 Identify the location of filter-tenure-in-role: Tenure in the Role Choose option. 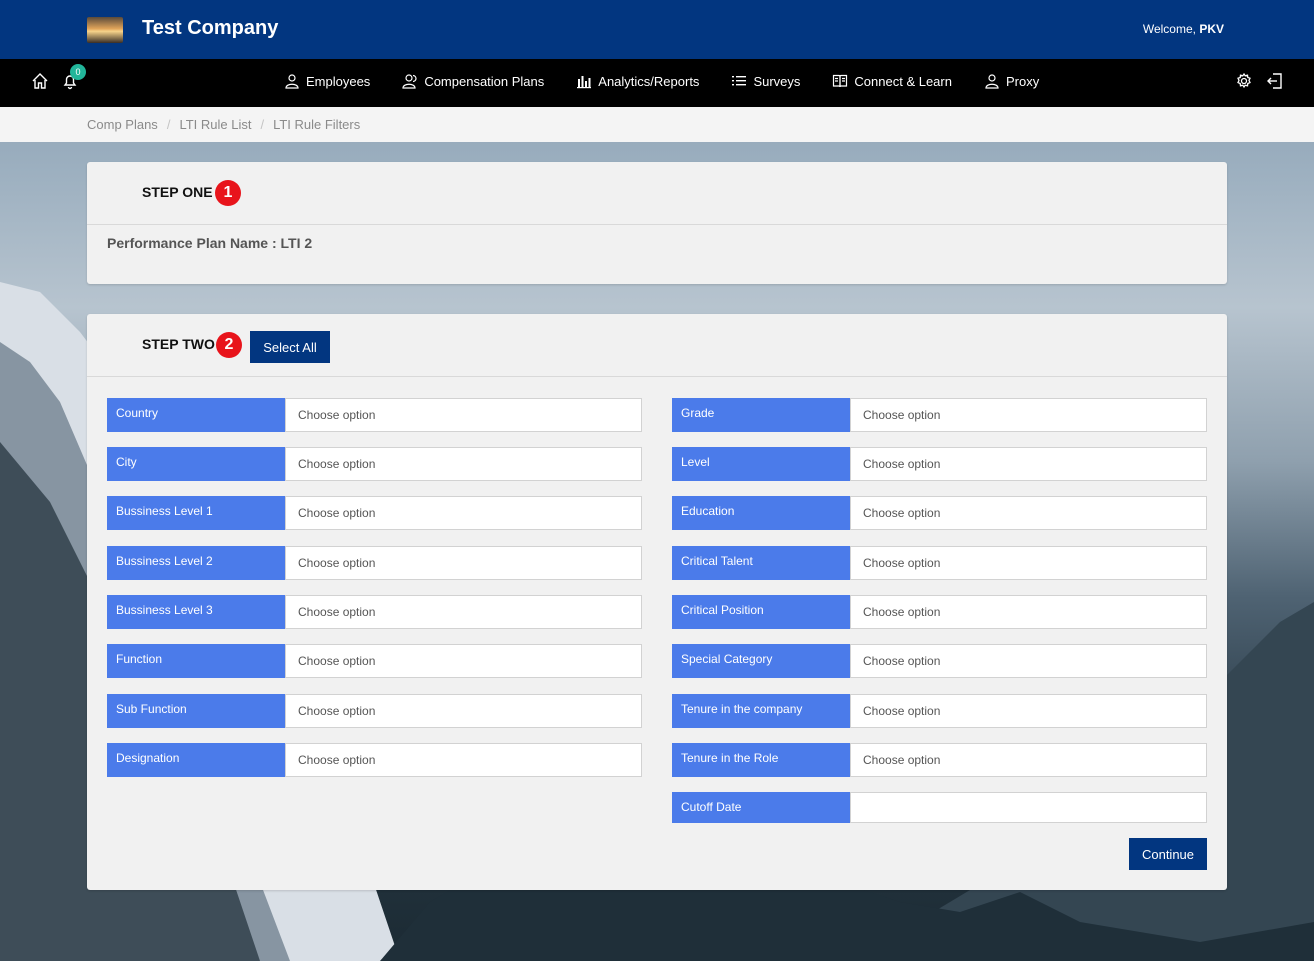
(939, 760).